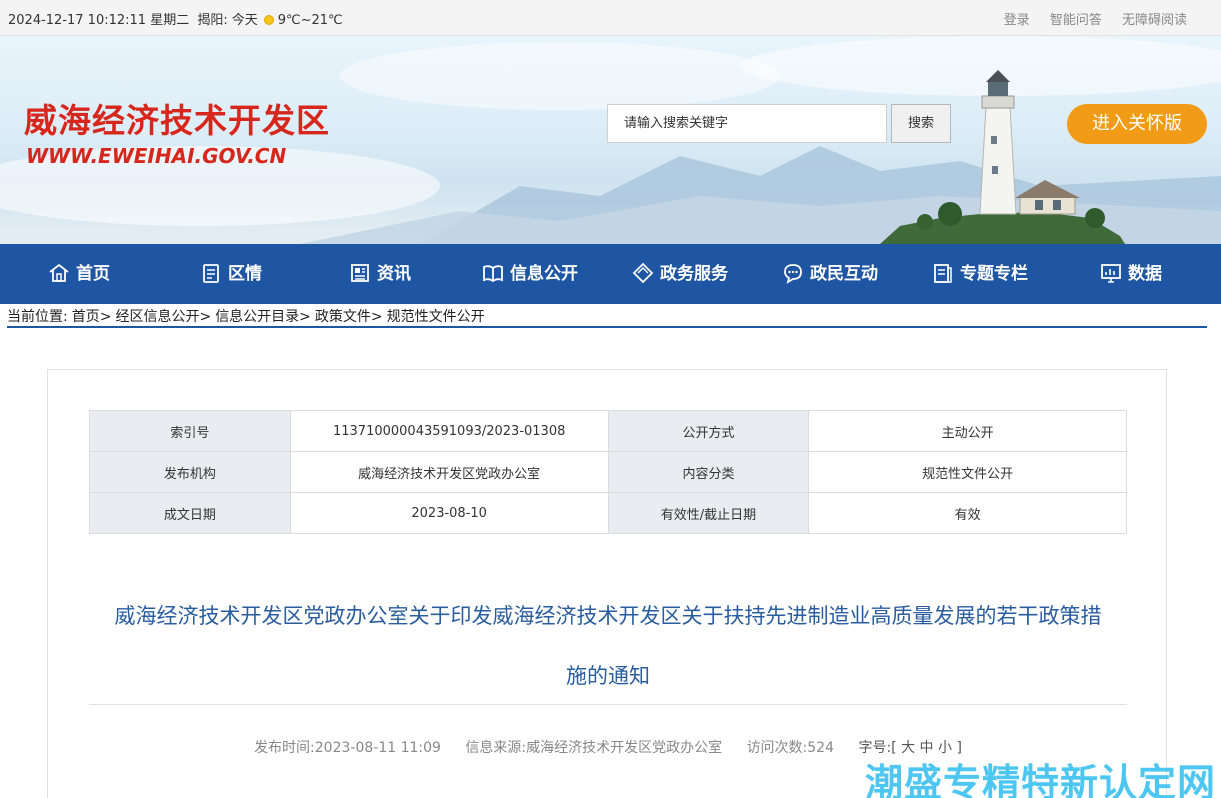 This screenshot has width=1221, height=798. I want to click on nav-item-special-topics: 专题专栏, so click(980, 274).